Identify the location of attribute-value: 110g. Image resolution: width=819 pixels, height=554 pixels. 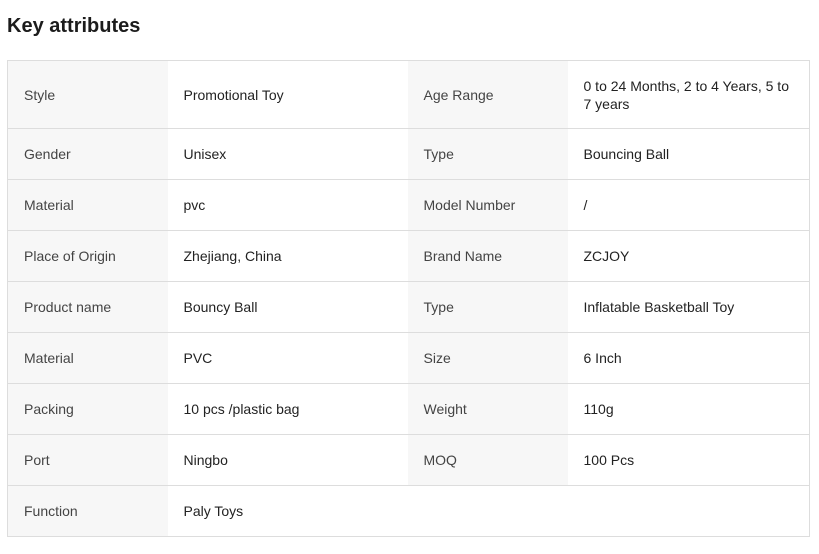
(688, 409).